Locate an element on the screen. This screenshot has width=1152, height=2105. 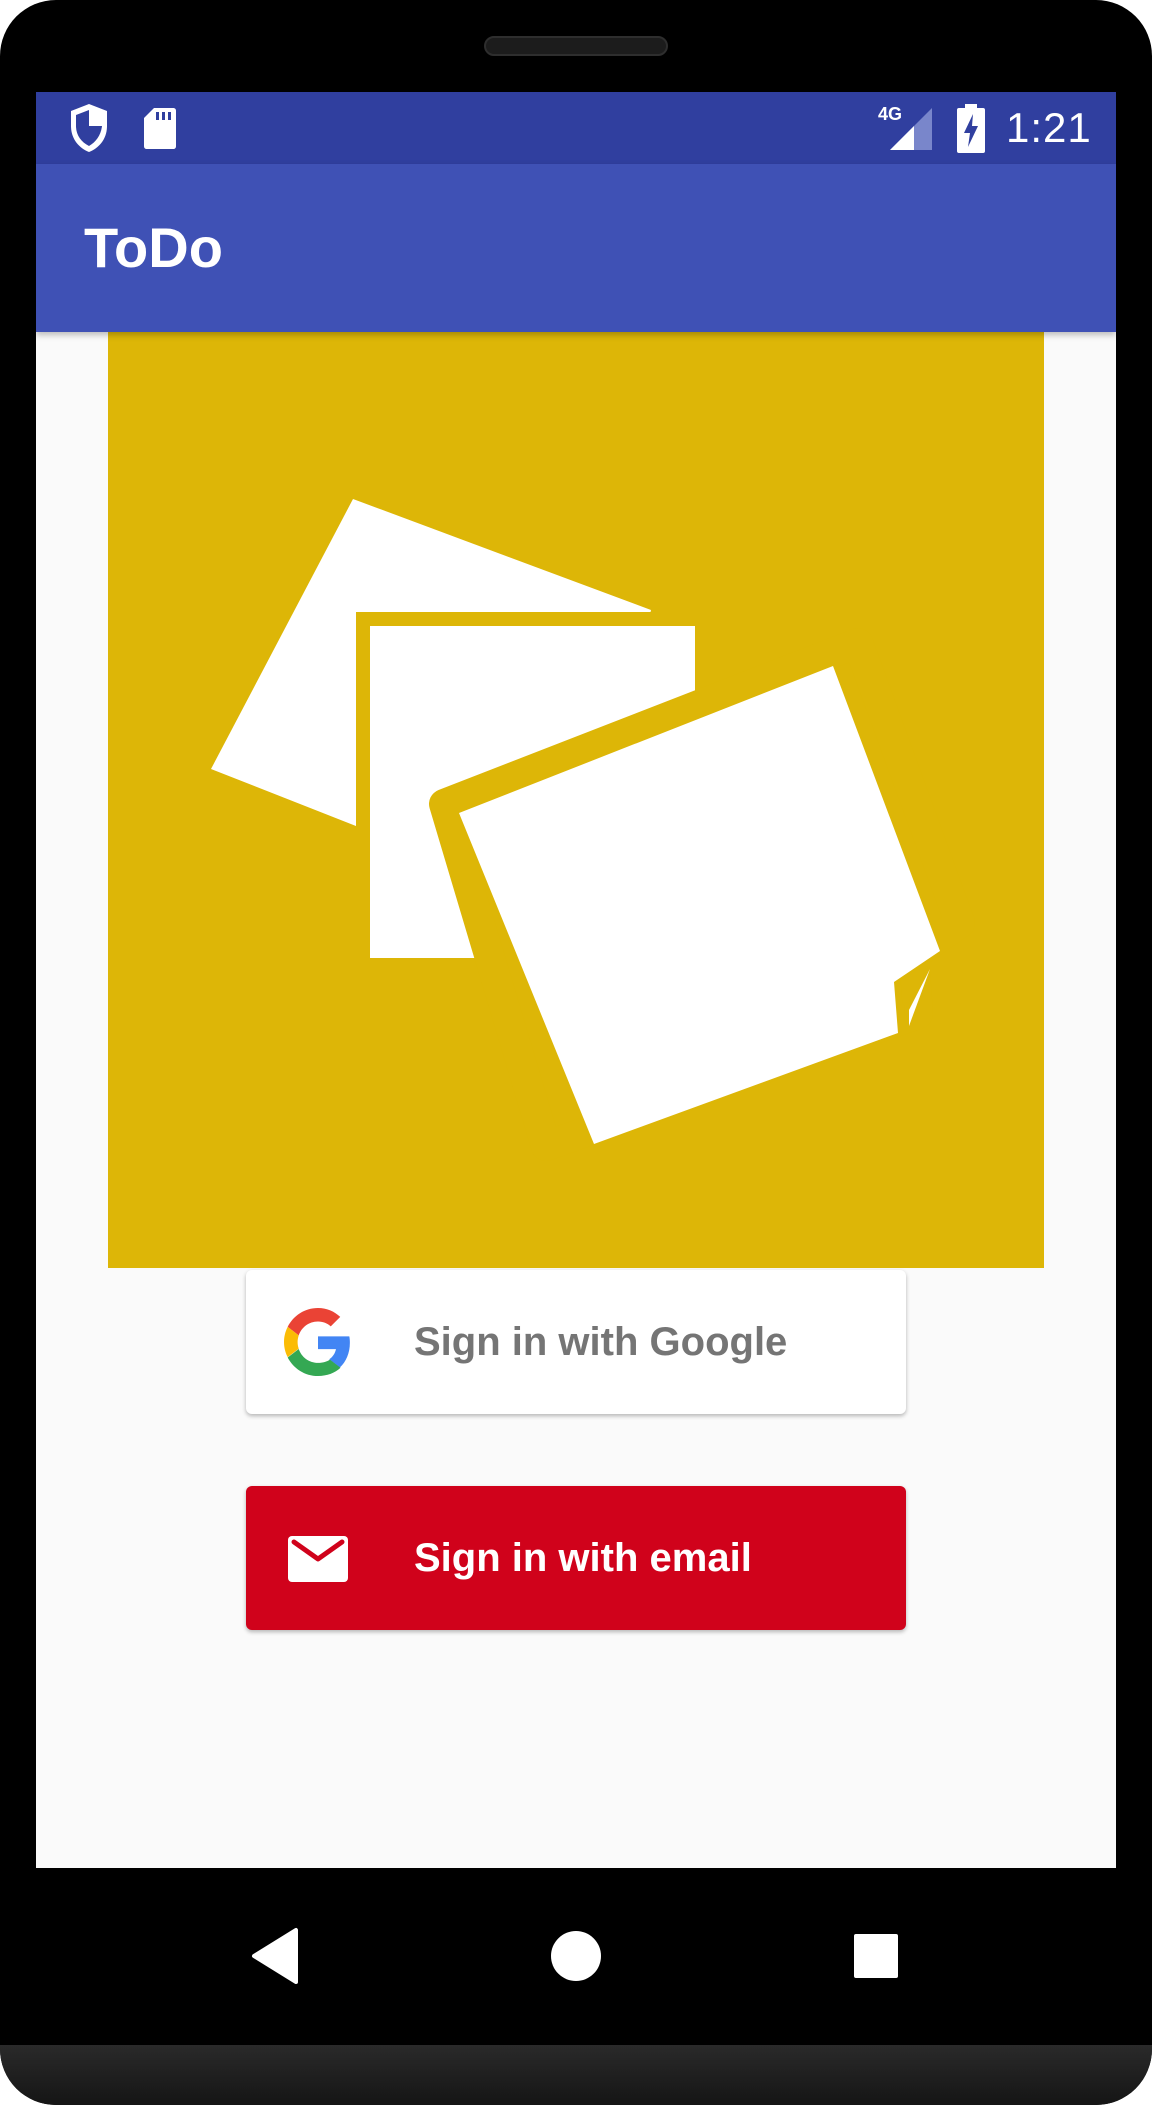
speaker-grille is located at coordinates (576, 46).